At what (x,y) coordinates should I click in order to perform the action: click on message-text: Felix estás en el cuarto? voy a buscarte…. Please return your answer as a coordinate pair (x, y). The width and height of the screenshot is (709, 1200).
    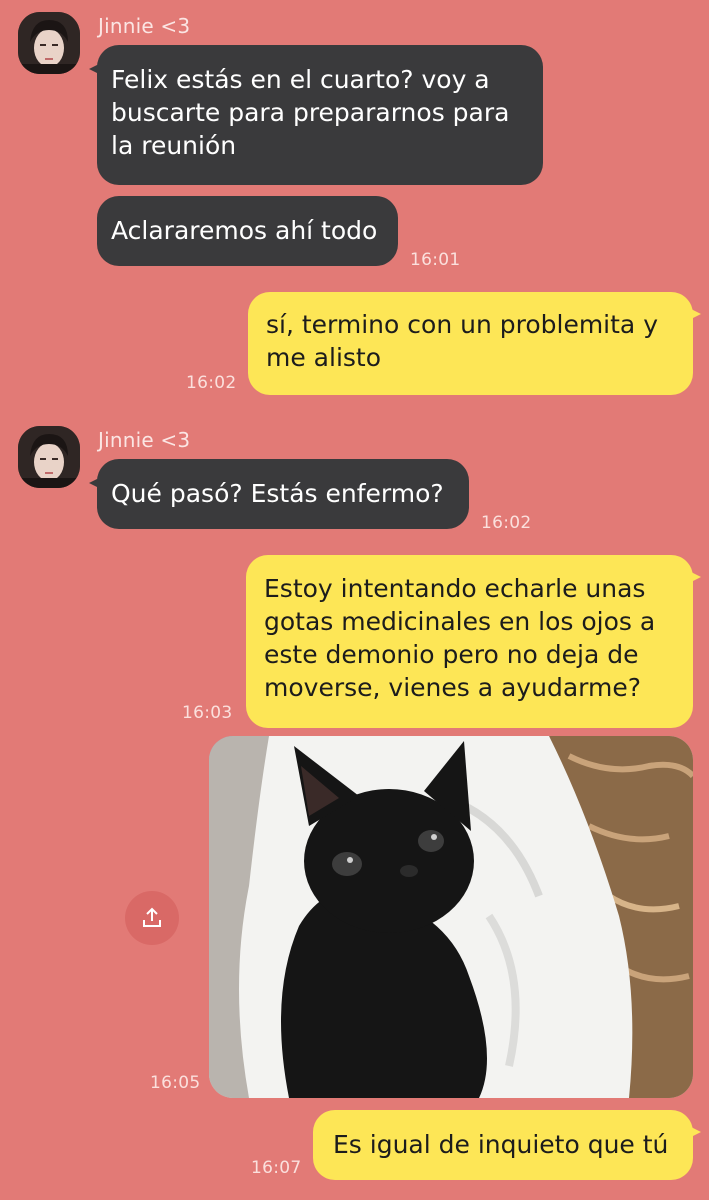
    Looking at the image, I should click on (310, 112).